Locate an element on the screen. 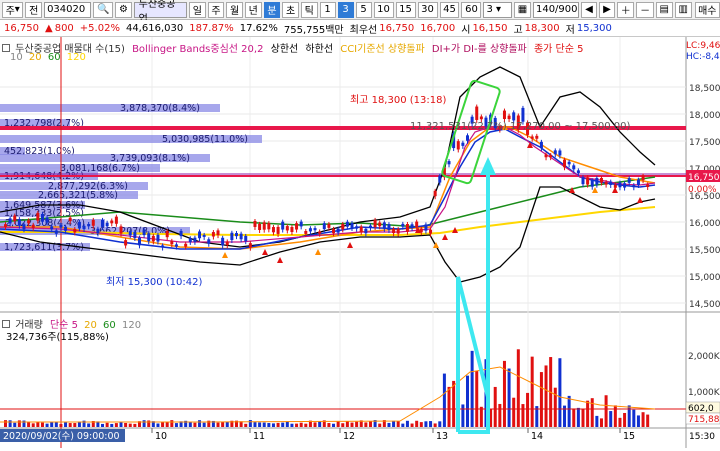 The height and width of the screenshot is (451, 720). interval-5: 5 is located at coordinates (363, 9).